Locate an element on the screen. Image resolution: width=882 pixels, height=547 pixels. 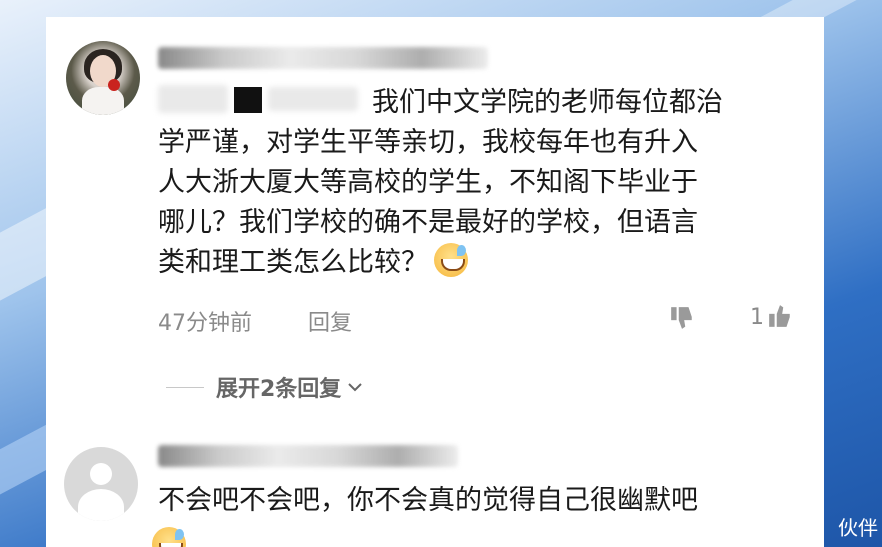
comment-text-line-last: 类和理工类怎么比较？ is located at coordinates (313, 263).